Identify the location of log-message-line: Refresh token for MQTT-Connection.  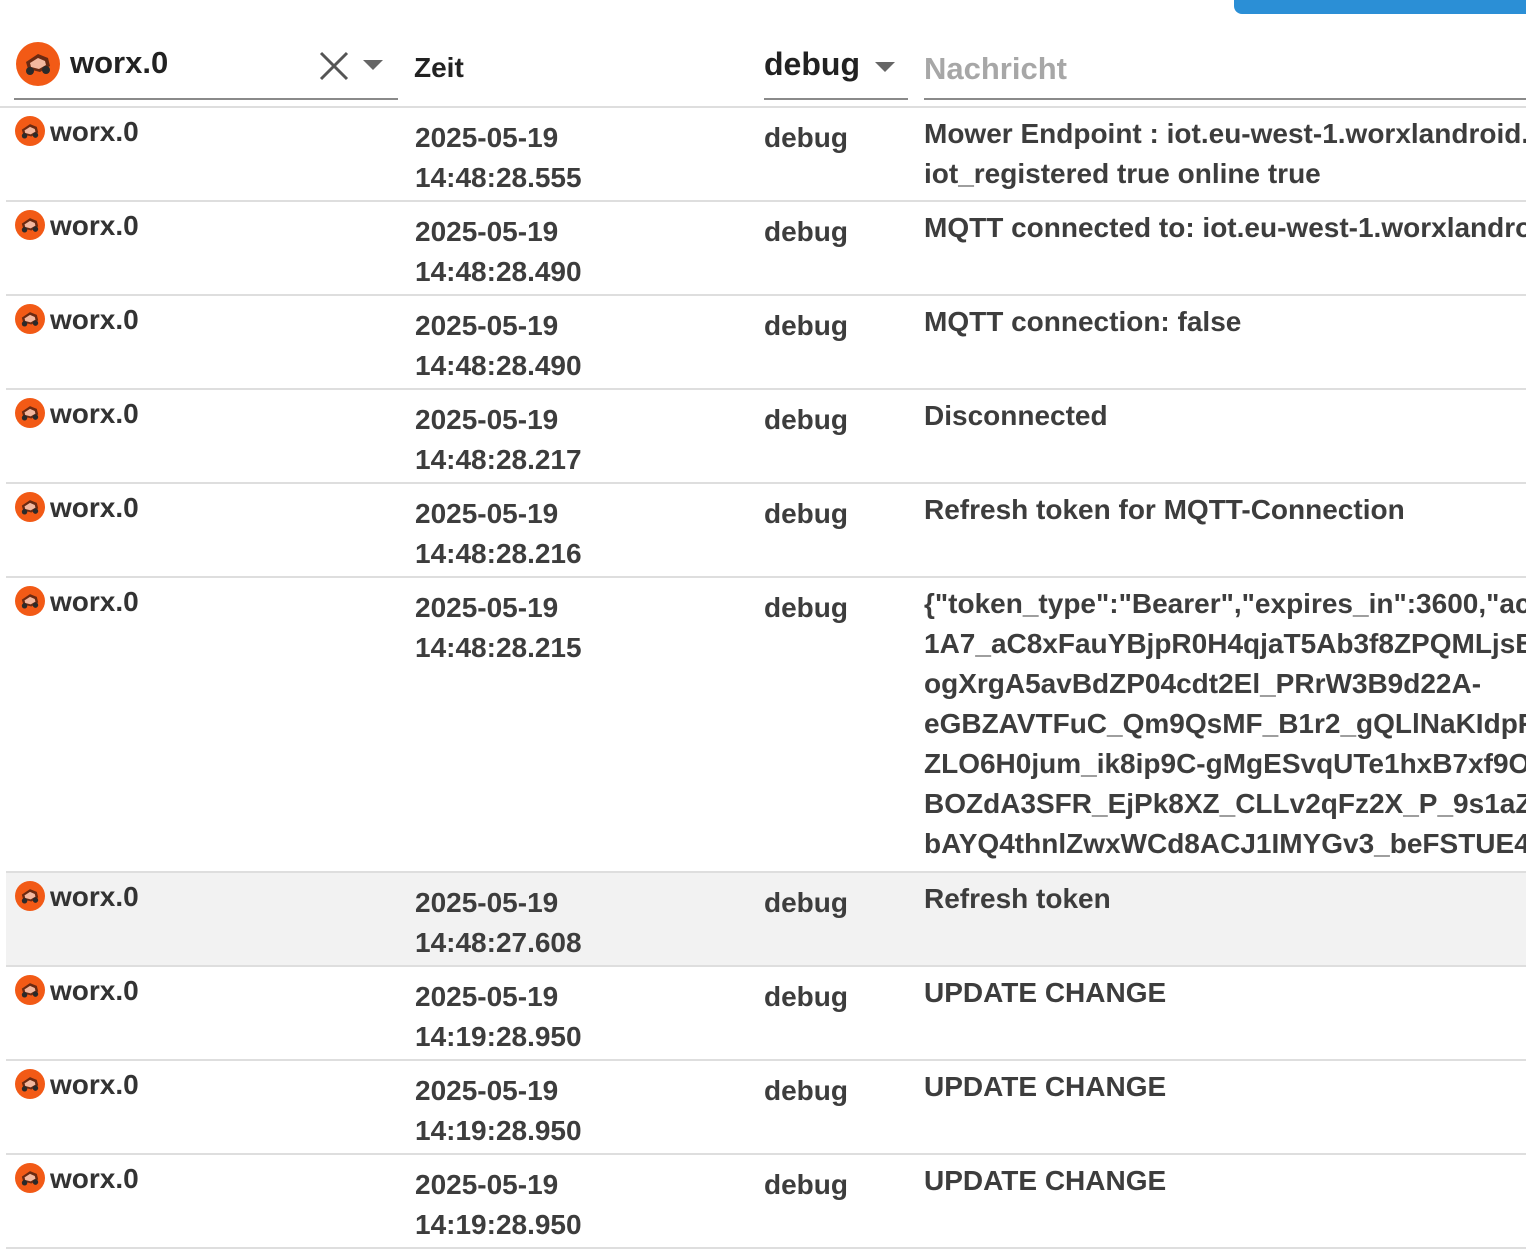
(1164, 509).